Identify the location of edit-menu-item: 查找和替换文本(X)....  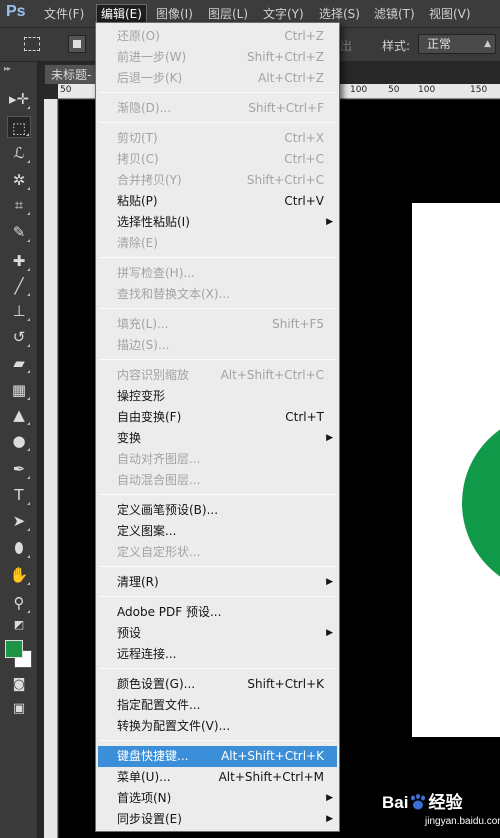
(217, 294).